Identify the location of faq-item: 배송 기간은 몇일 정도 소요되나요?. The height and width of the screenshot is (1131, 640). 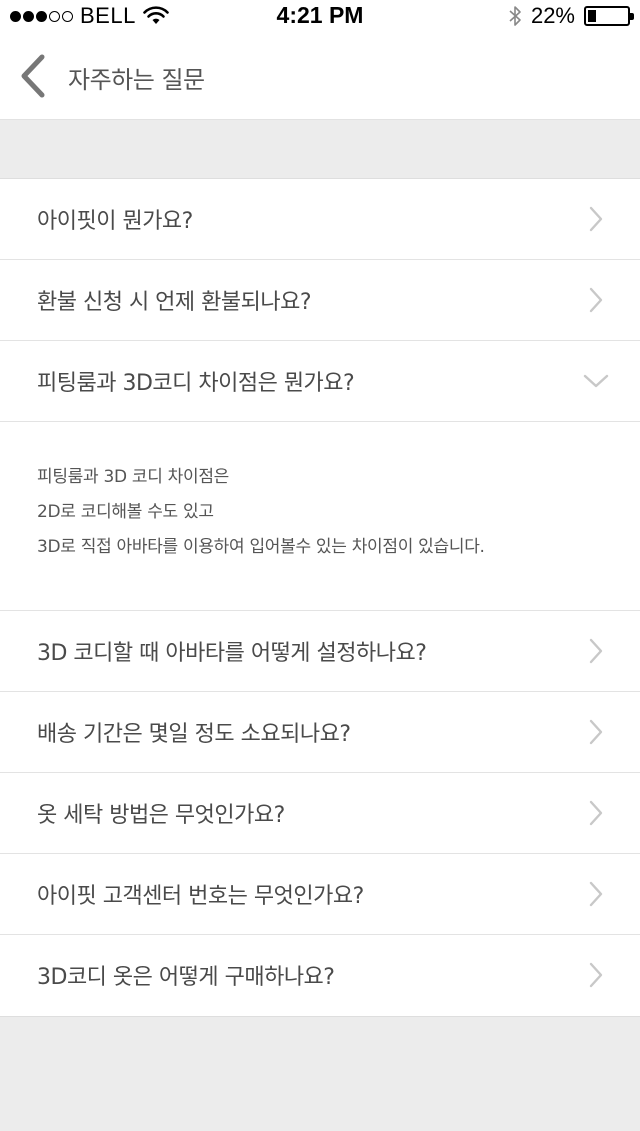
(320, 732).